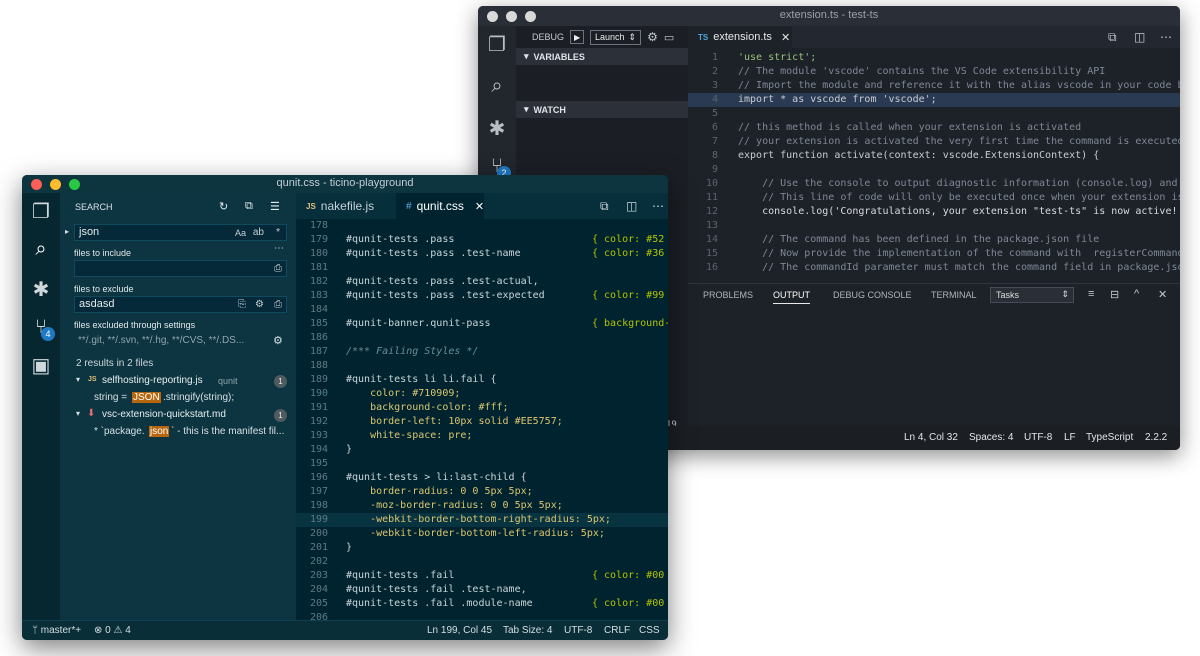  I want to click on launch-config-select: Launch ⇕, so click(616, 37).